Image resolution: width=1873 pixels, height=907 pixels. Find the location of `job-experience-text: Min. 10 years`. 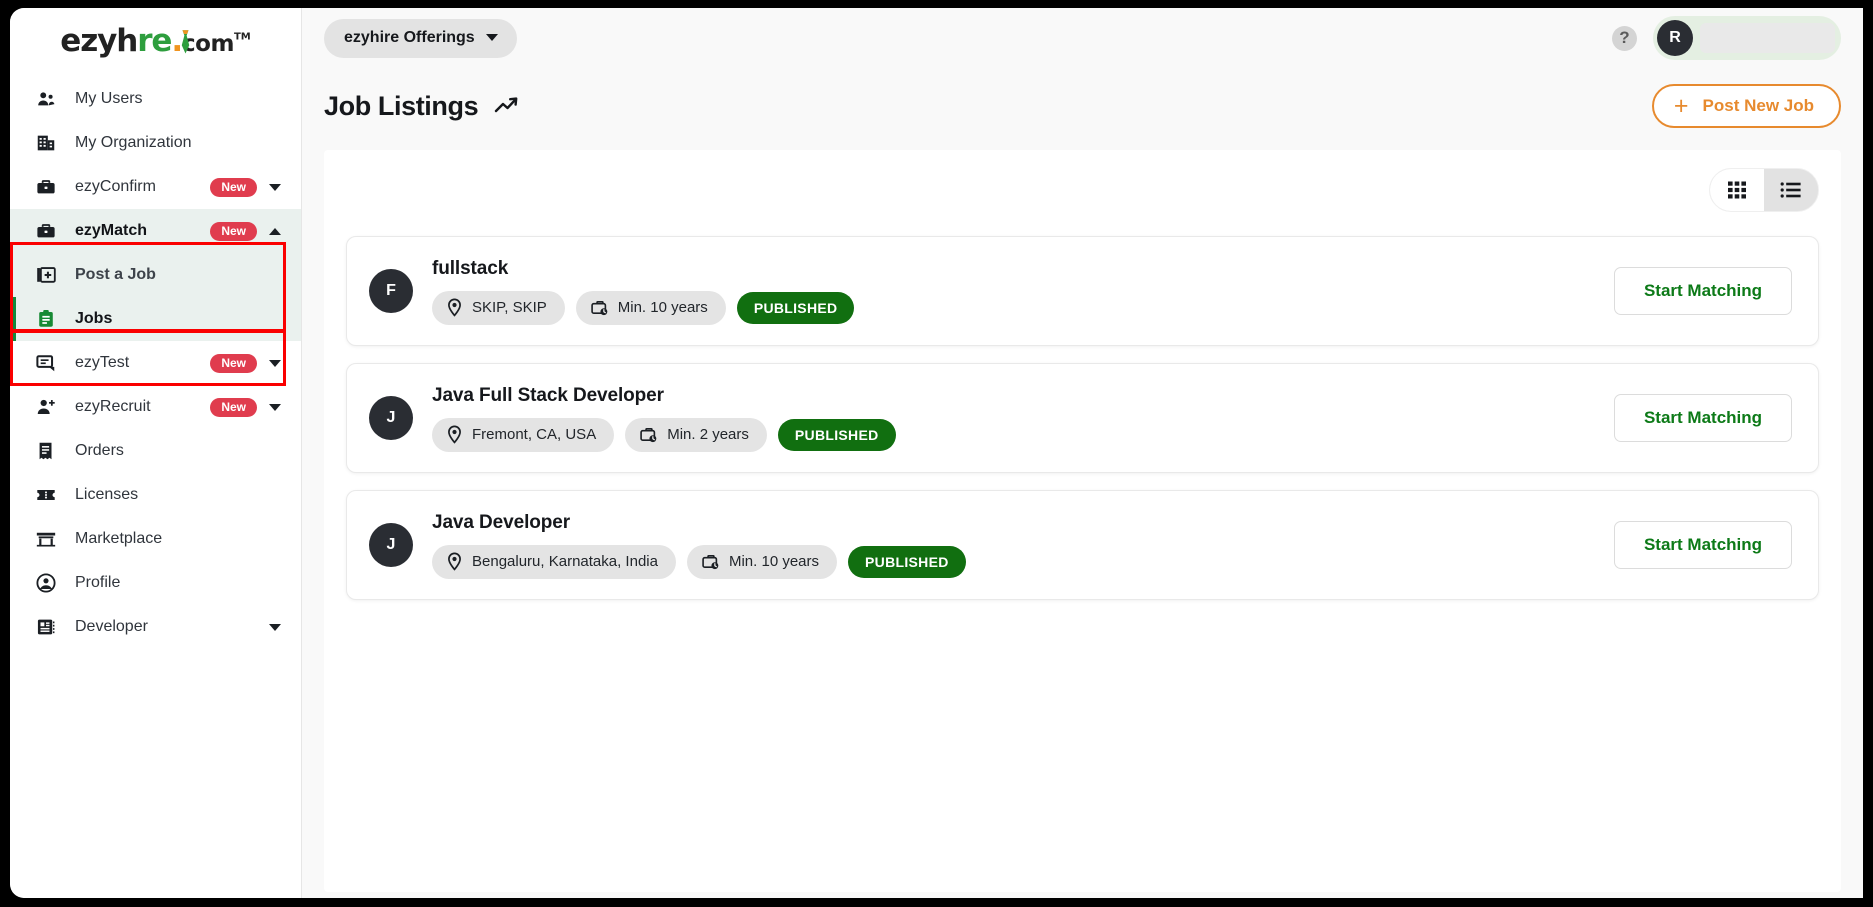

job-experience-text: Min. 10 years is located at coordinates (662, 307).